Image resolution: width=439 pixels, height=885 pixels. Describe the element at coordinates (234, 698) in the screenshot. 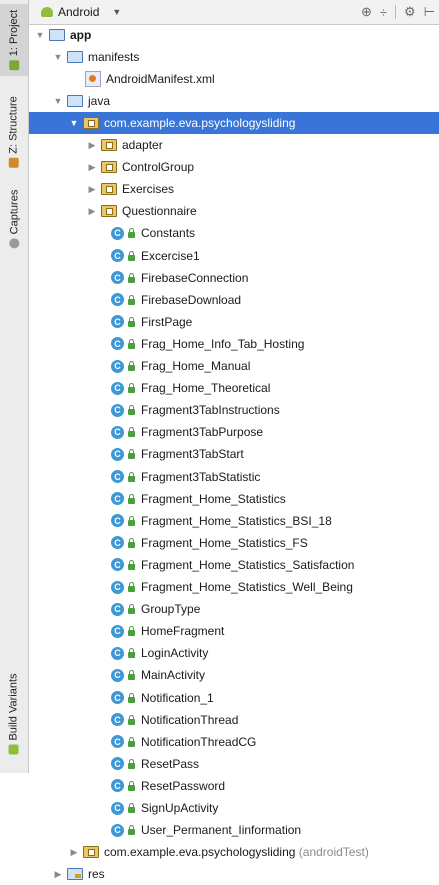

I see `tree-item-class: C Notification_1` at that location.